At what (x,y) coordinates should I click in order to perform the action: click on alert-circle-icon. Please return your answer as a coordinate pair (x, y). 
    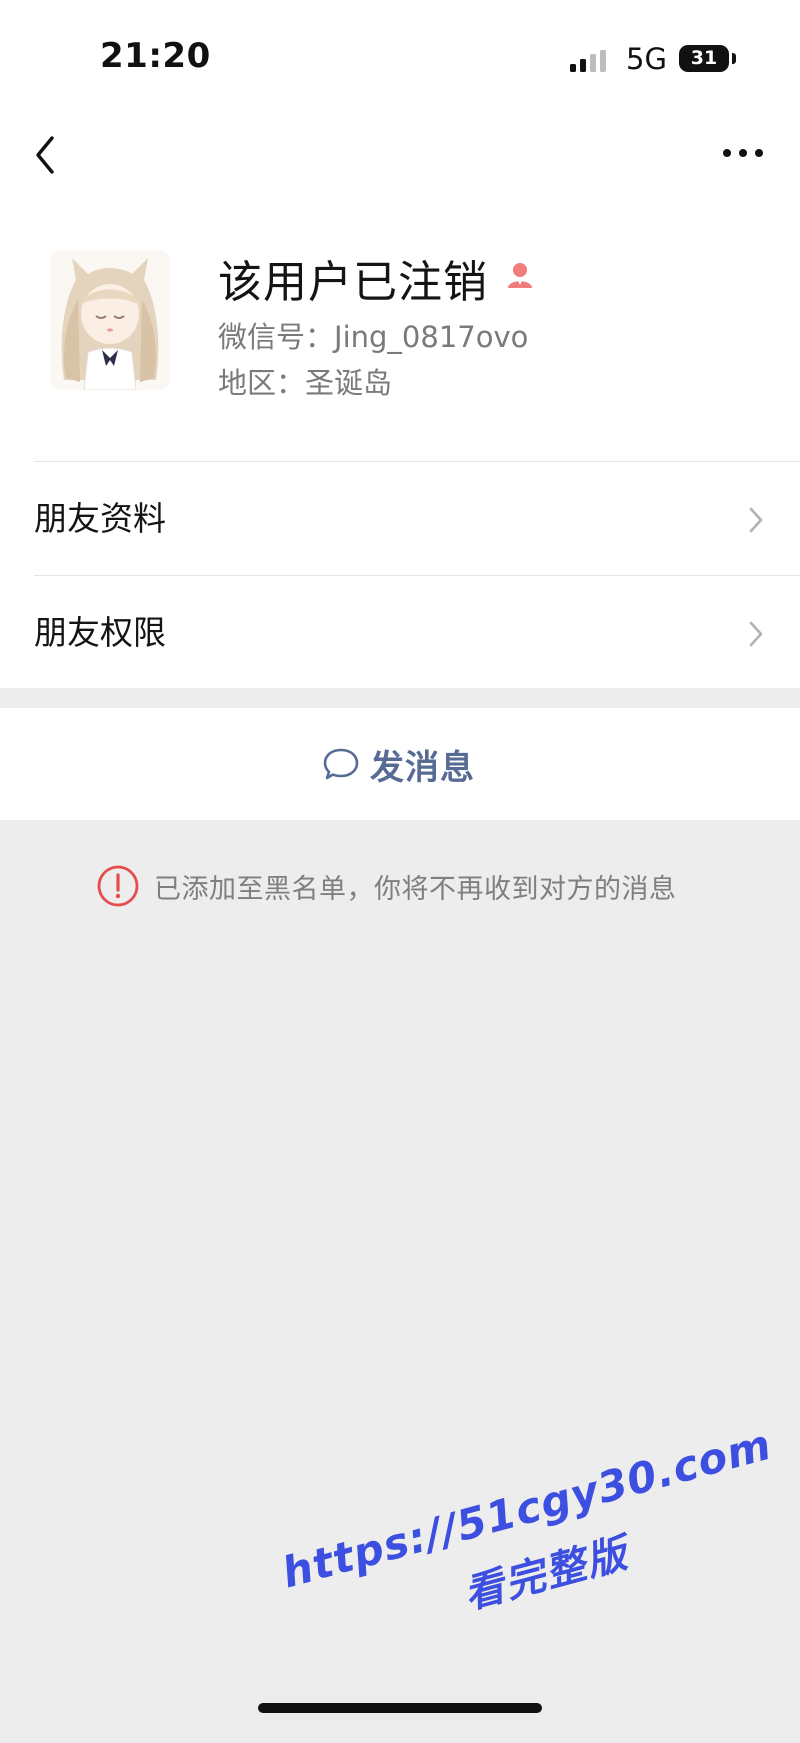
    Looking at the image, I should click on (118, 886).